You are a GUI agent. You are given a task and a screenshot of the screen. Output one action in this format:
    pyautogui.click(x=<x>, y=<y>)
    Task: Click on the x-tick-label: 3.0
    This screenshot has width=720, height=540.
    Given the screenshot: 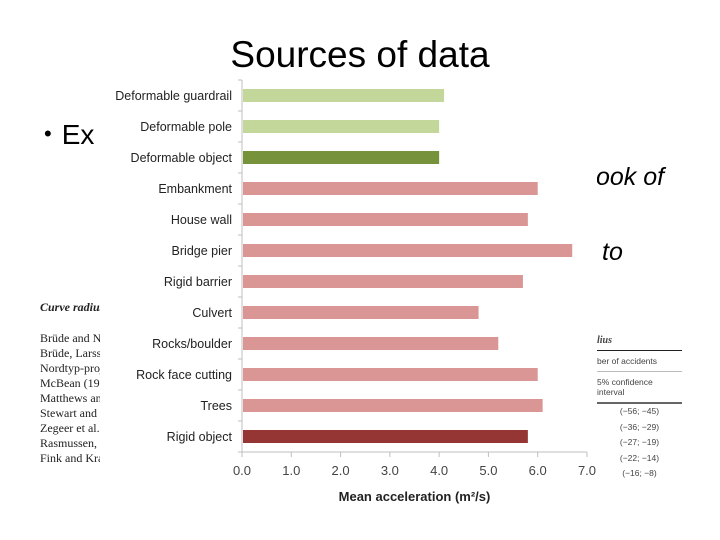 What is the action you would take?
    pyautogui.click(x=390, y=470)
    